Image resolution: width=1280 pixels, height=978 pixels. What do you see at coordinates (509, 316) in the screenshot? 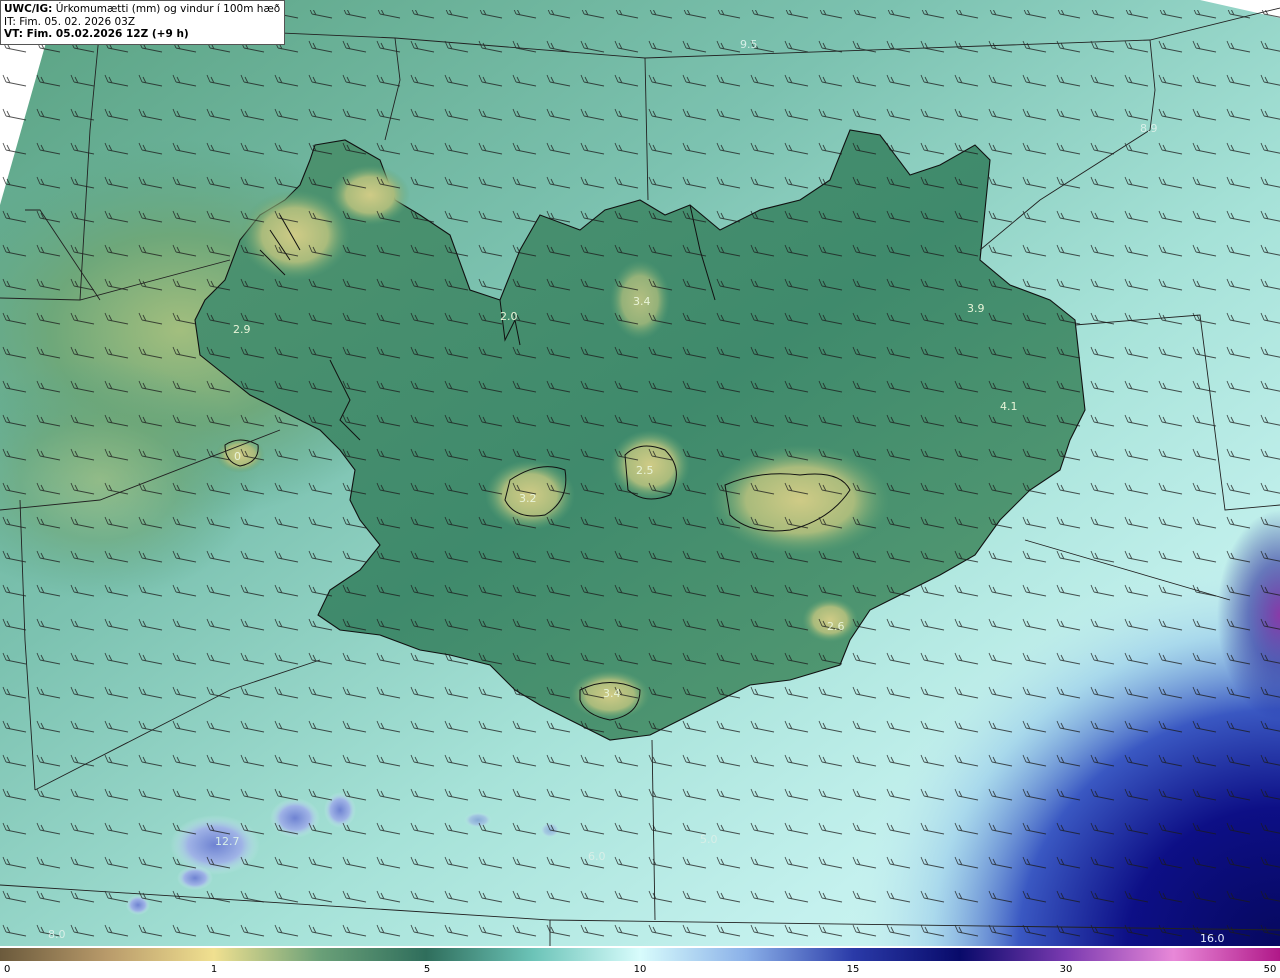
I see `value-label: 2.0` at bounding box center [509, 316].